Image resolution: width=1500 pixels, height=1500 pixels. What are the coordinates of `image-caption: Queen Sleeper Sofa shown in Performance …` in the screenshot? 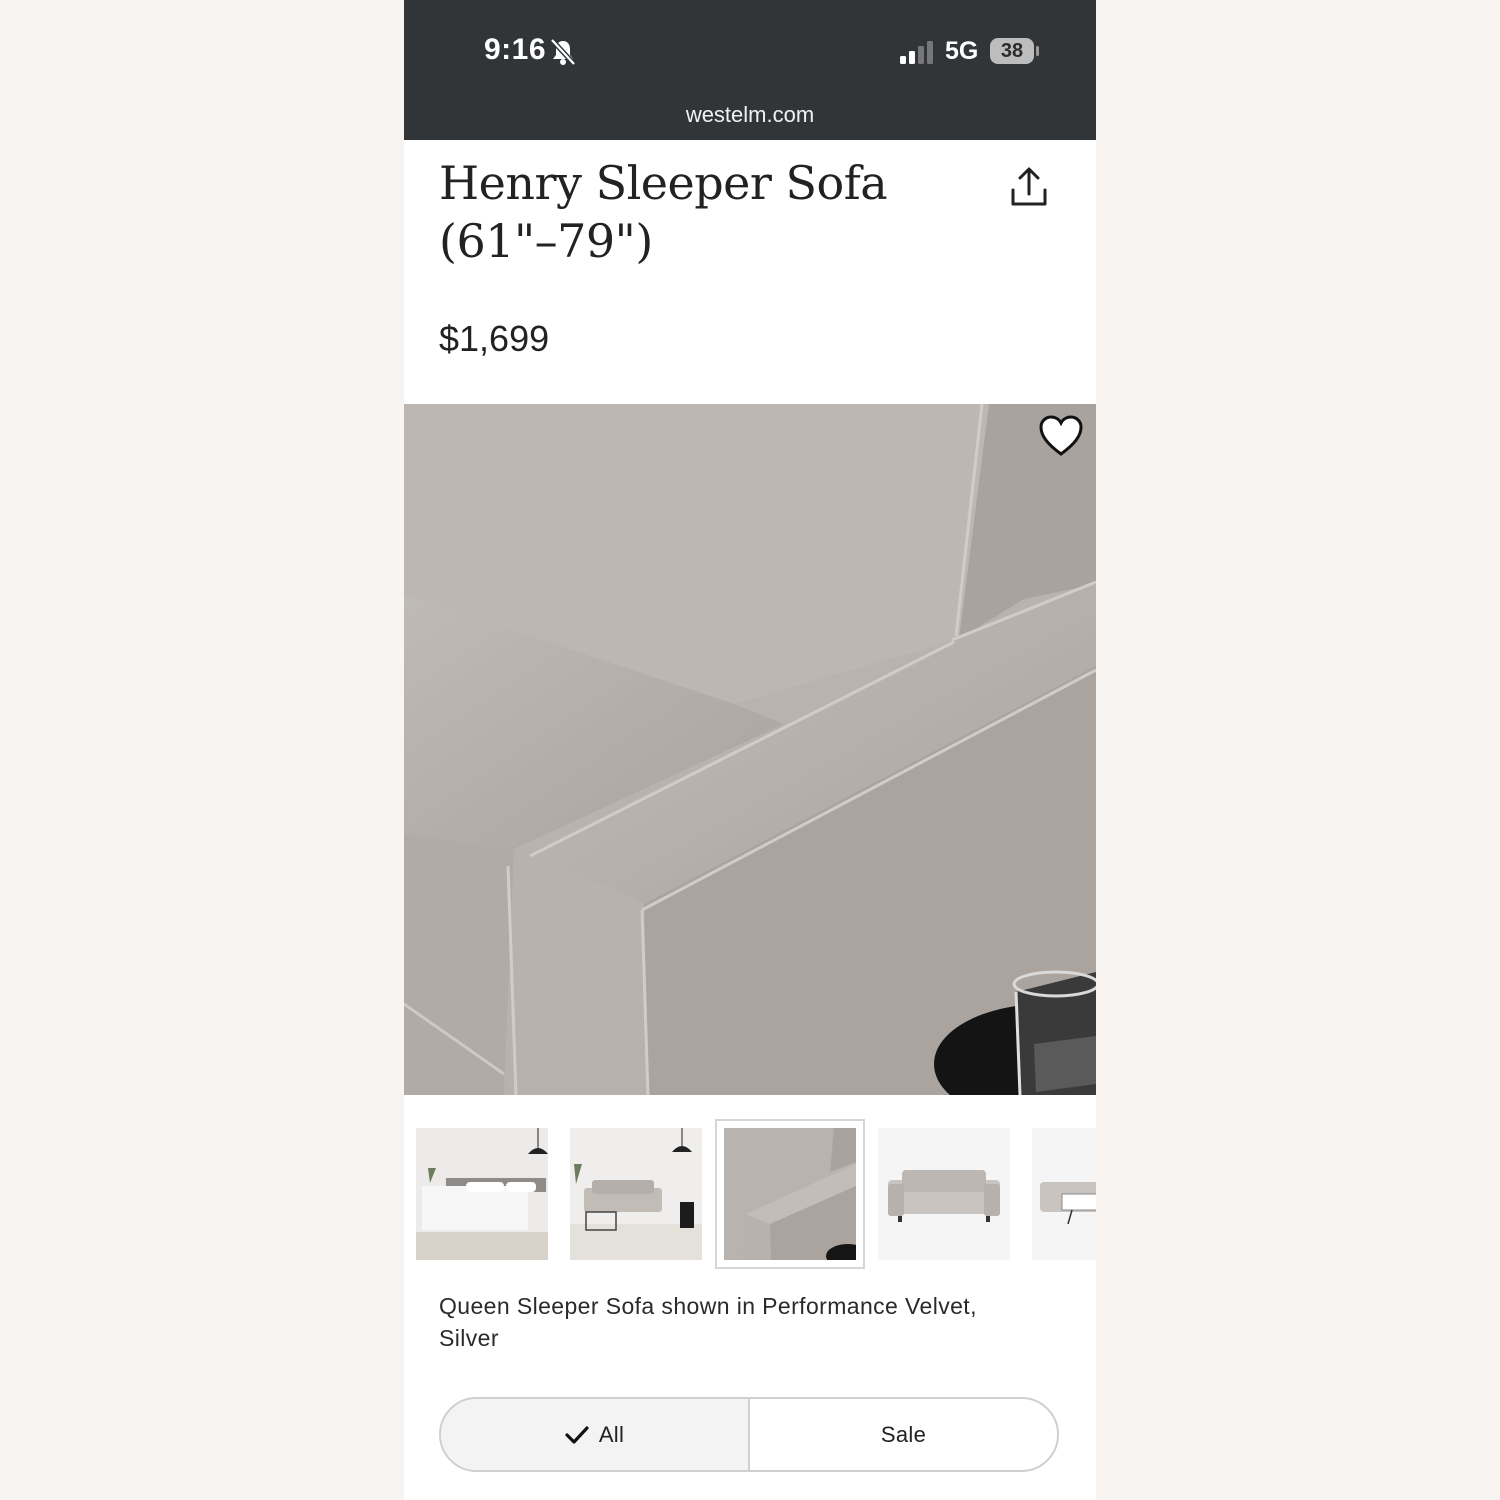 It's located at (708, 1322).